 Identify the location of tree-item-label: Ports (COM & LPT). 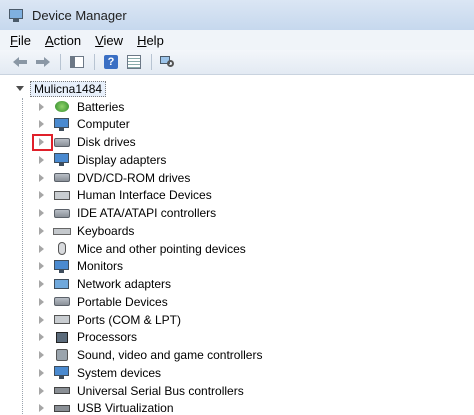
(129, 319).